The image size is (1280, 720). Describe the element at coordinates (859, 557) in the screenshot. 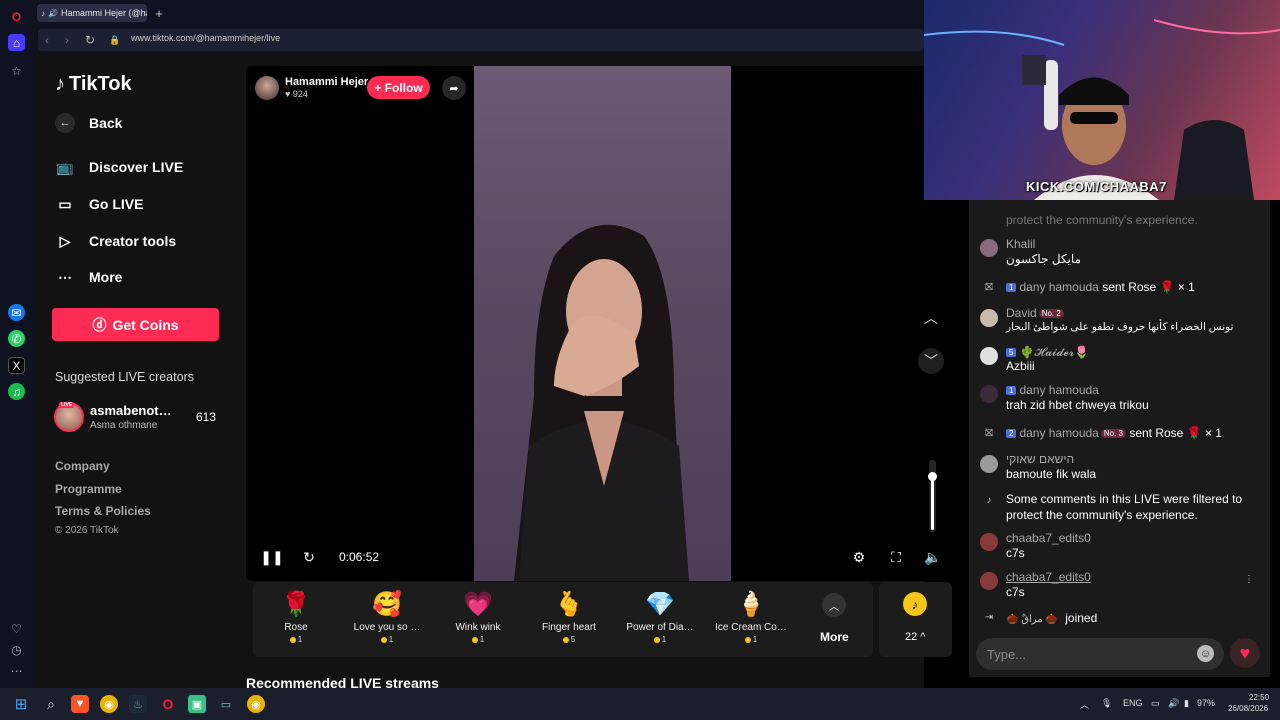

I see `settings-icon: ⚙` at that location.